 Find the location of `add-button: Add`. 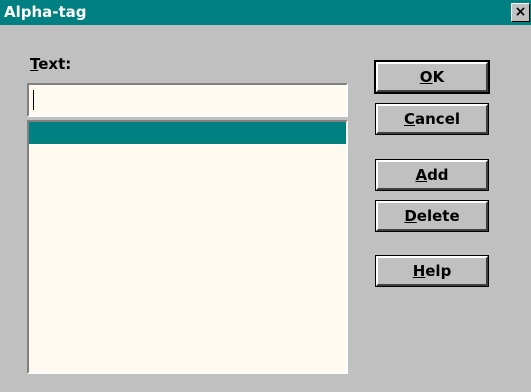

add-button: Add is located at coordinates (432, 175).